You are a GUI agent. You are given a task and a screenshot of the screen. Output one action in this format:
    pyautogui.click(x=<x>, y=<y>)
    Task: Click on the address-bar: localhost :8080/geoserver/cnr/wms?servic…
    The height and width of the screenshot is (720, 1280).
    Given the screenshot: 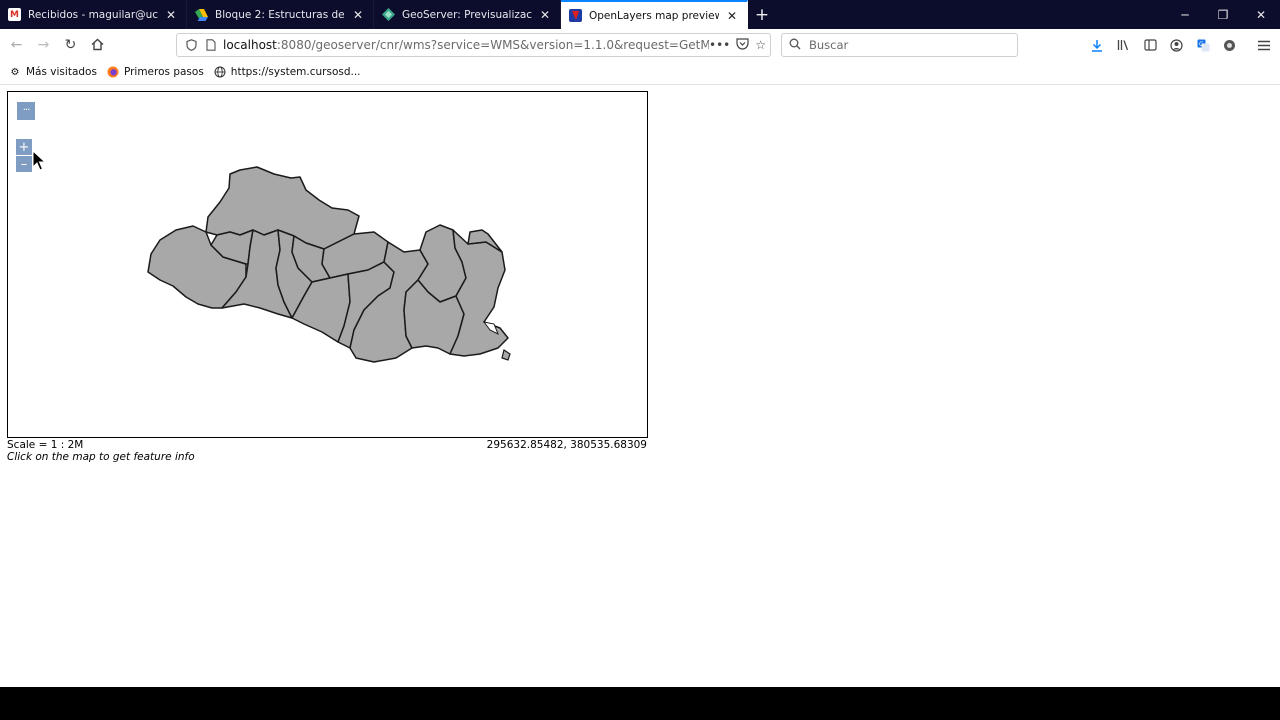 What is the action you would take?
    pyautogui.click(x=473, y=45)
    